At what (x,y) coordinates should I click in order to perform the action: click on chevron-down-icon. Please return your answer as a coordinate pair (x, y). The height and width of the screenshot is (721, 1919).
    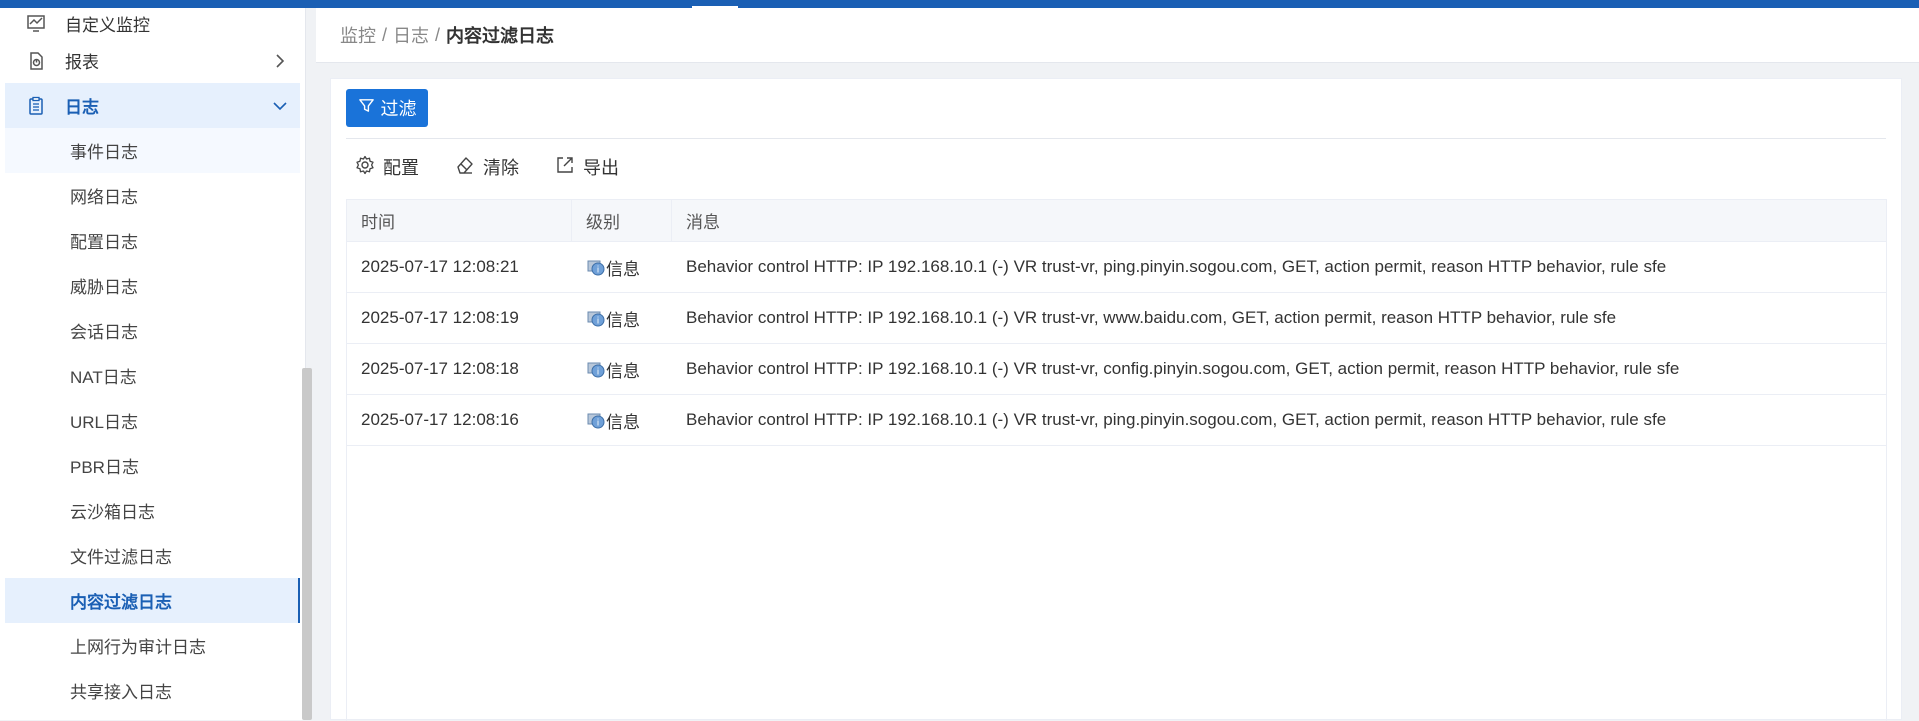
    Looking at the image, I should click on (280, 106).